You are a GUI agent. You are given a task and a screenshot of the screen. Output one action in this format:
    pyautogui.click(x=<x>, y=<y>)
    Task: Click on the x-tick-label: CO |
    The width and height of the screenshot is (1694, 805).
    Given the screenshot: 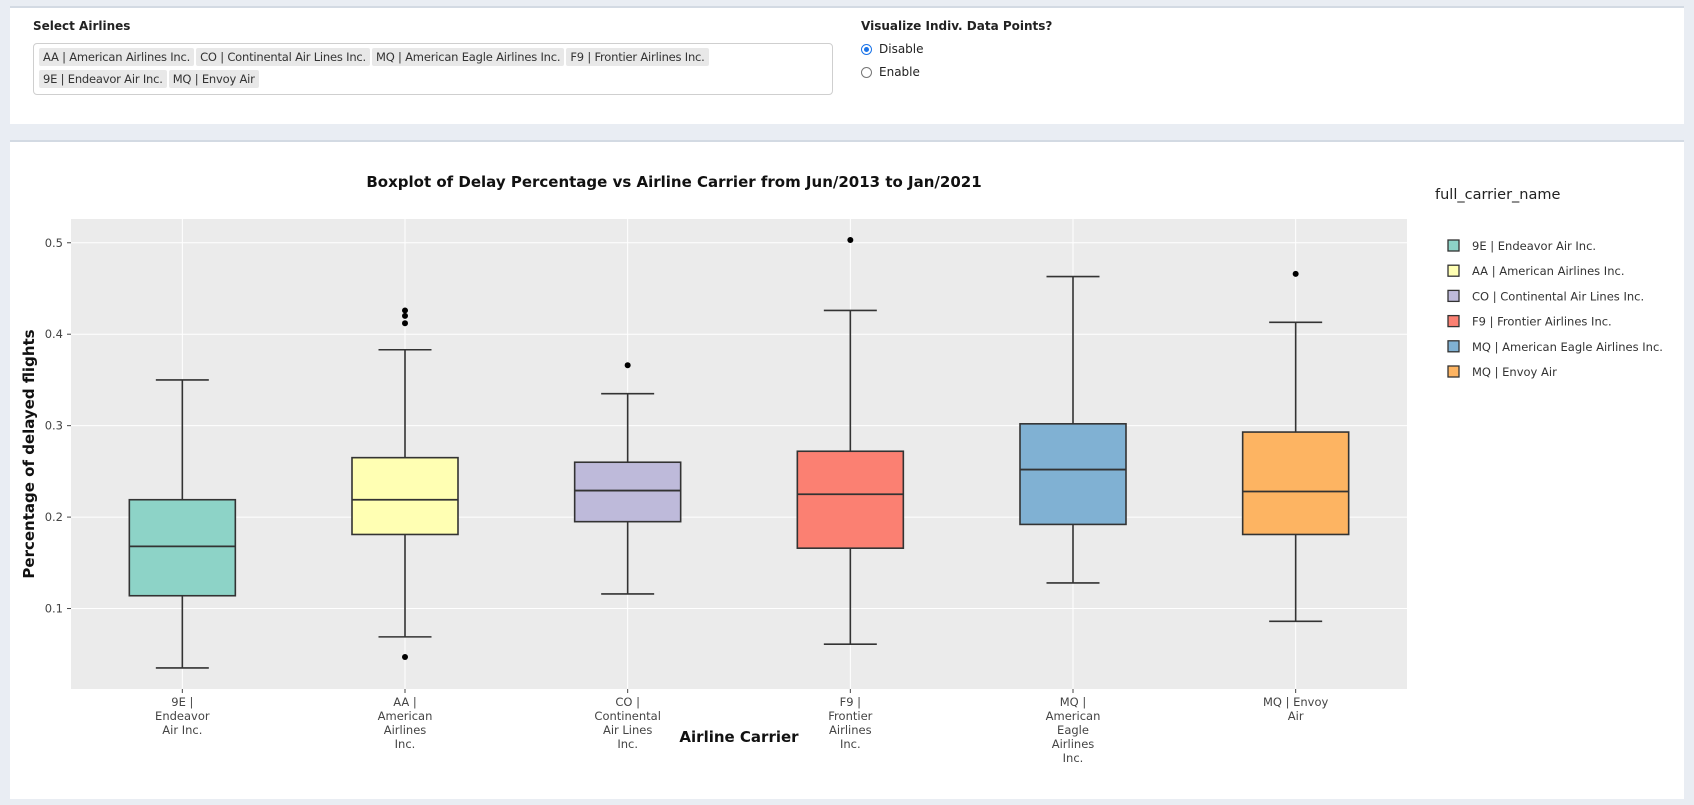 What is the action you would take?
    pyautogui.click(x=627, y=702)
    